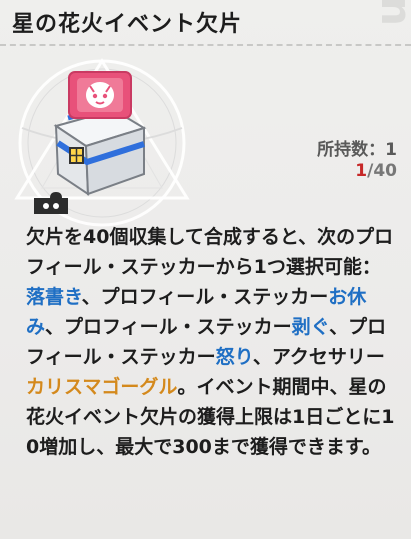 The width and height of the screenshot is (411, 539). What do you see at coordinates (361, 171) in the screenshot?
I see `progress-current: 1` at bounding box center [361, 171].